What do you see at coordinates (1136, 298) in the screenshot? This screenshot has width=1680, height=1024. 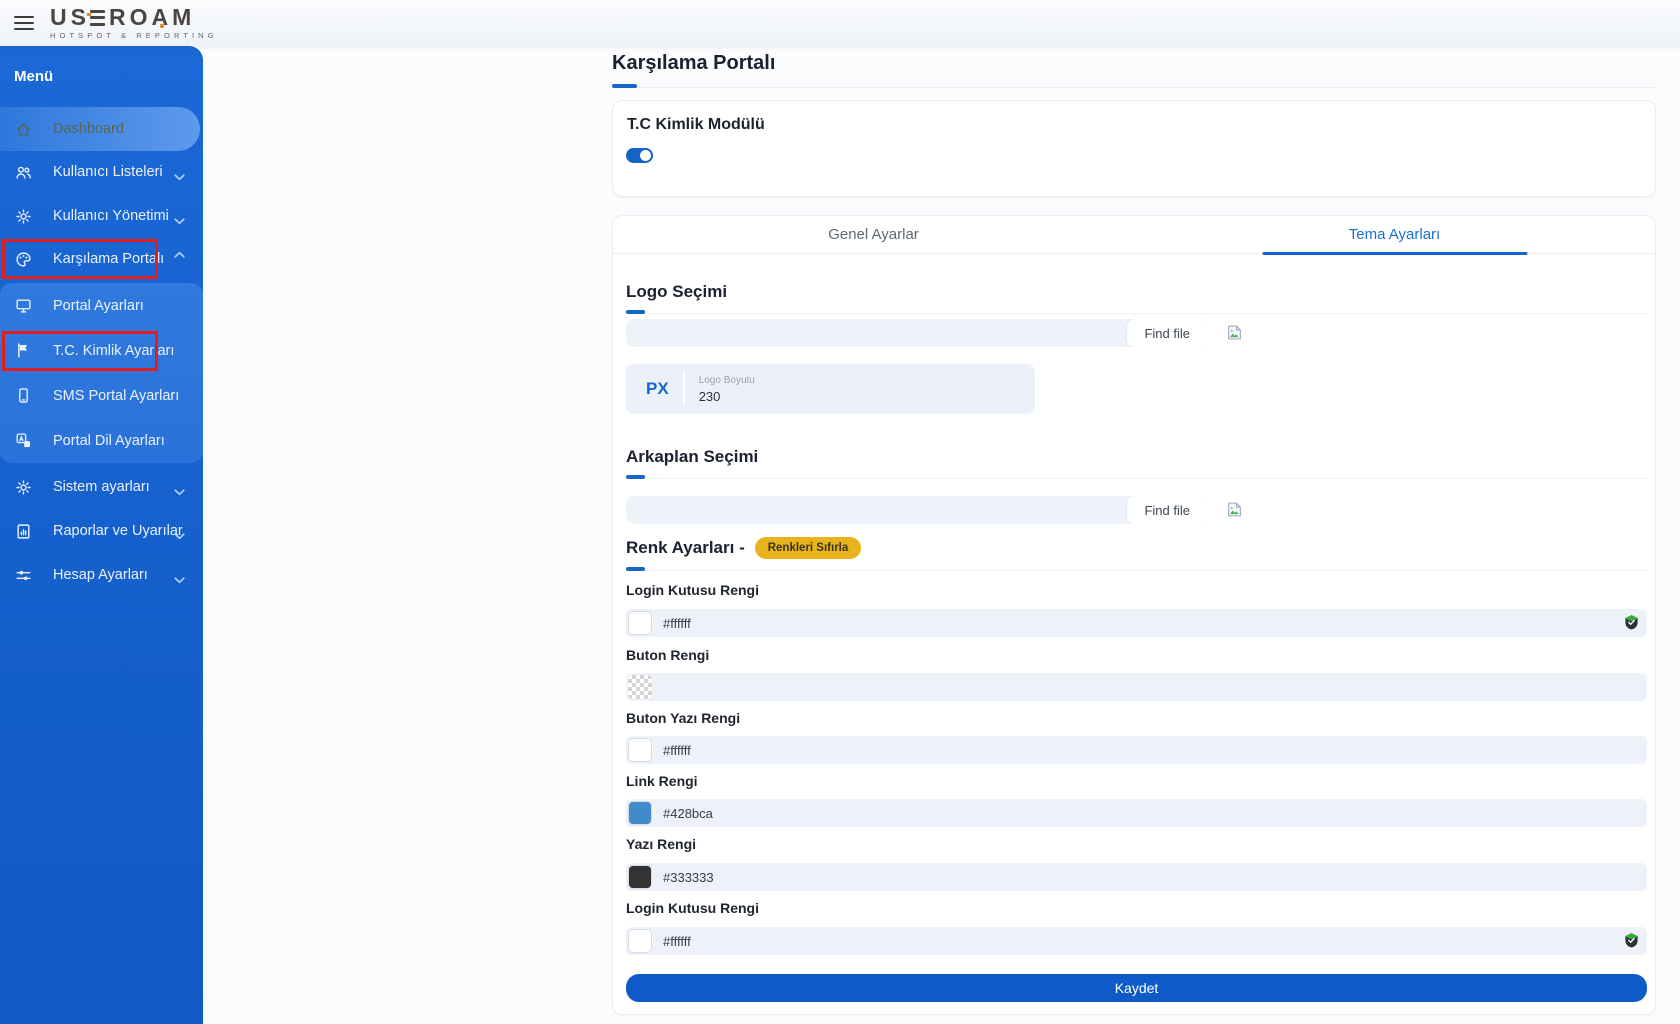 I see `logo-section-header: Logo Seçimi` at bounding box center [1136, 298].